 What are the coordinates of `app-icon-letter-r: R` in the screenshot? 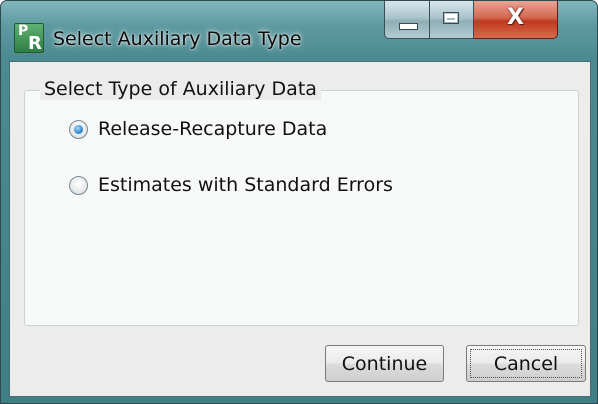 It's located at (35, 43).